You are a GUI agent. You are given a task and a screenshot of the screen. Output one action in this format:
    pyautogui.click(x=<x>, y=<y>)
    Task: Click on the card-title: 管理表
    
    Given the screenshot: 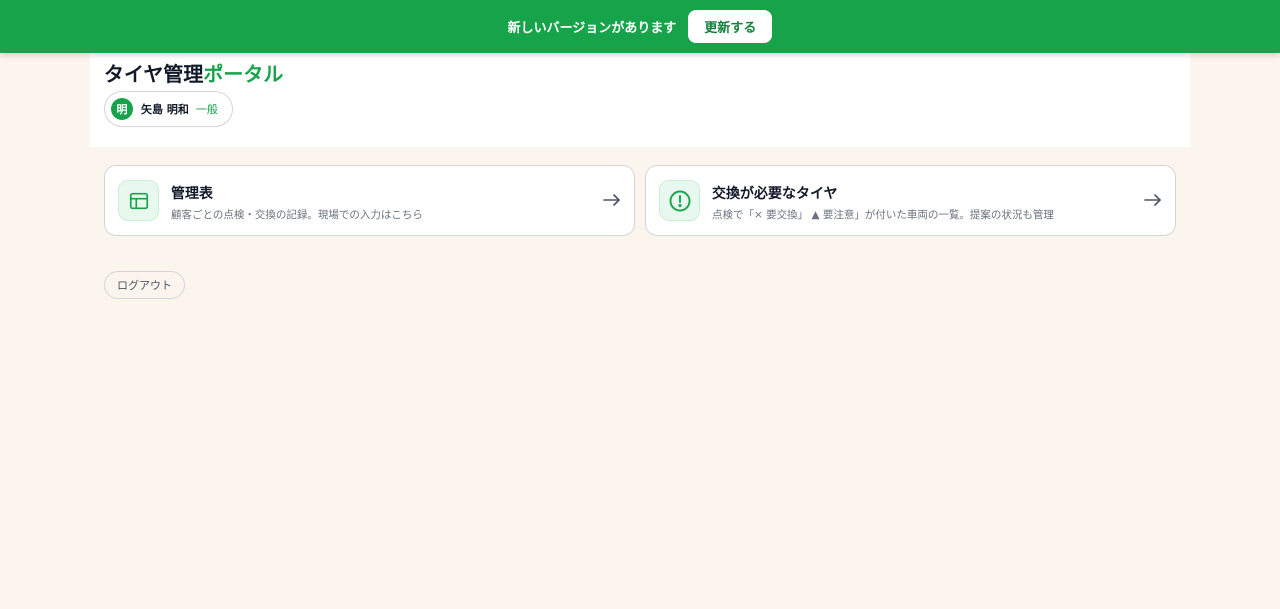 What is the action you would take?
    pyautogui.click(x=192, y=194)
    